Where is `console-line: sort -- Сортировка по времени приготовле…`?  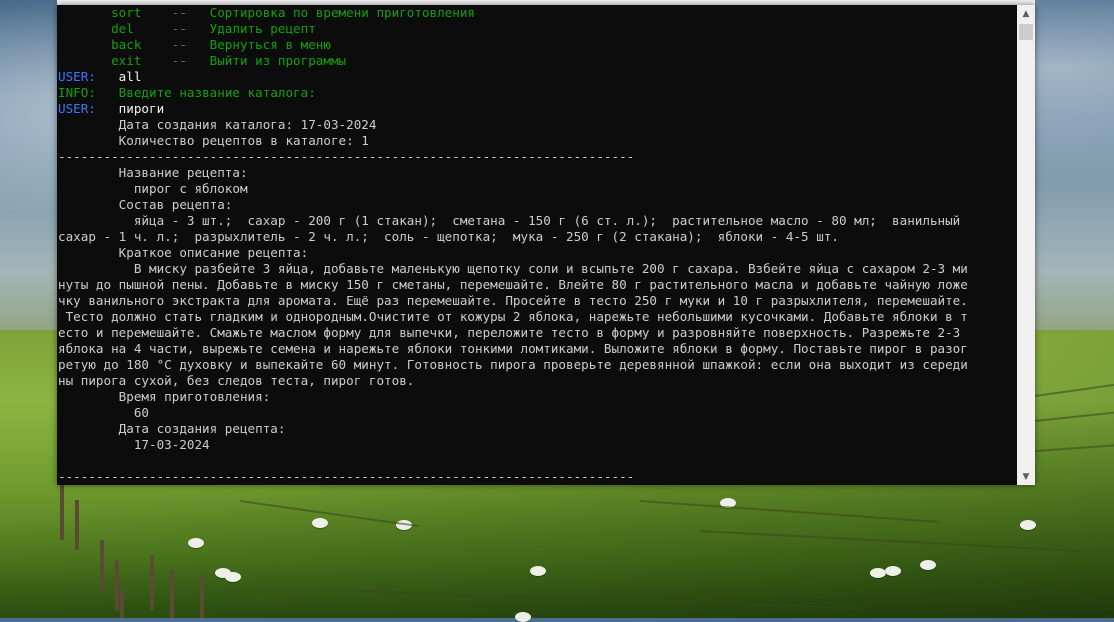
console-line: sort -- Сортировка по времени приготовле… is located at coordinates (537, 13).